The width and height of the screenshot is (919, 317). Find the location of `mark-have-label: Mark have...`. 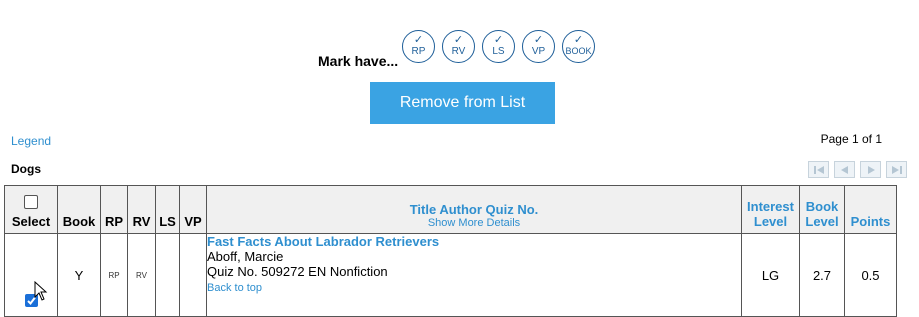

mark-have-label: Mark have... is located at coordinates (358, 61).